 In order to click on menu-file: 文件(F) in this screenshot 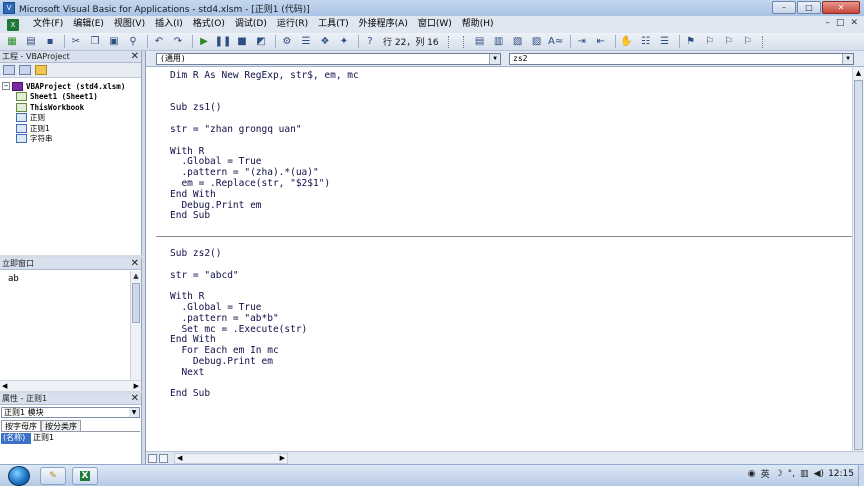, I will do `click(48, 24)`.